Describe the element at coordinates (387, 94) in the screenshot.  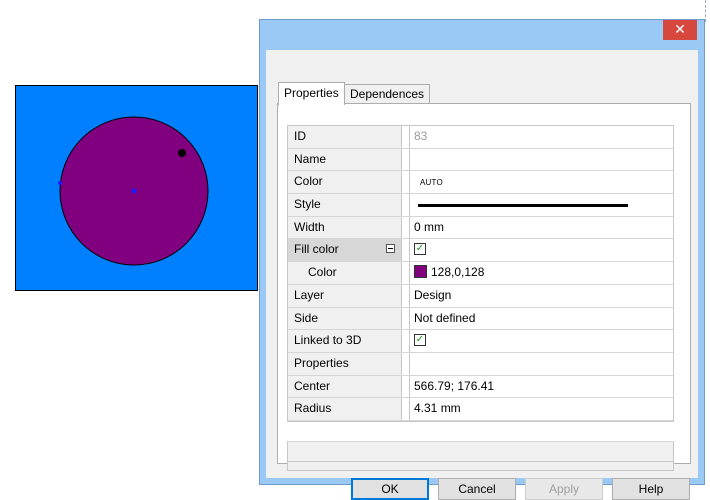
I see `tab-dependences: Dependences` at that location.